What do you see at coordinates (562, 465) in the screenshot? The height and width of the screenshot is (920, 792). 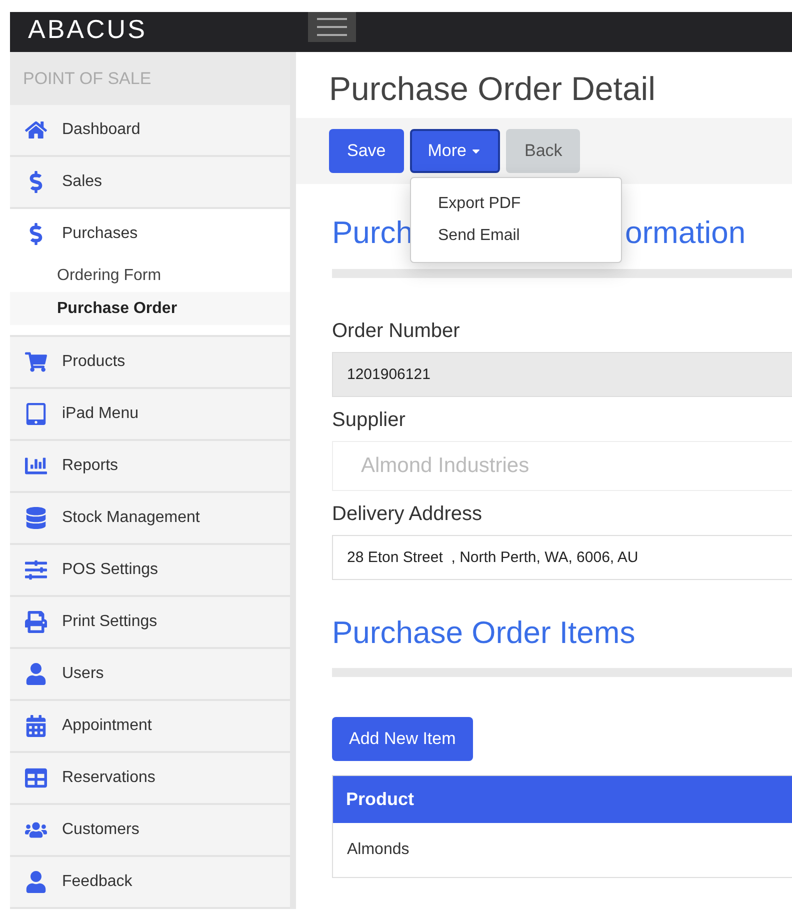 I see `select-field: Almond Industries` at bounding box center [562, 465].